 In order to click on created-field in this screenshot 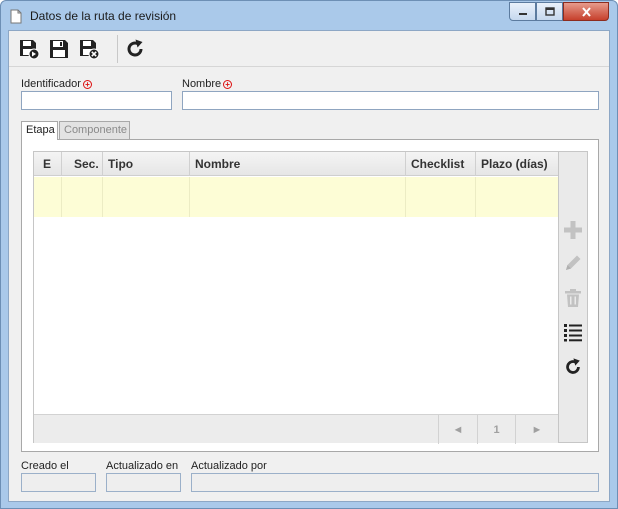, I will do `click(58, 482)`.